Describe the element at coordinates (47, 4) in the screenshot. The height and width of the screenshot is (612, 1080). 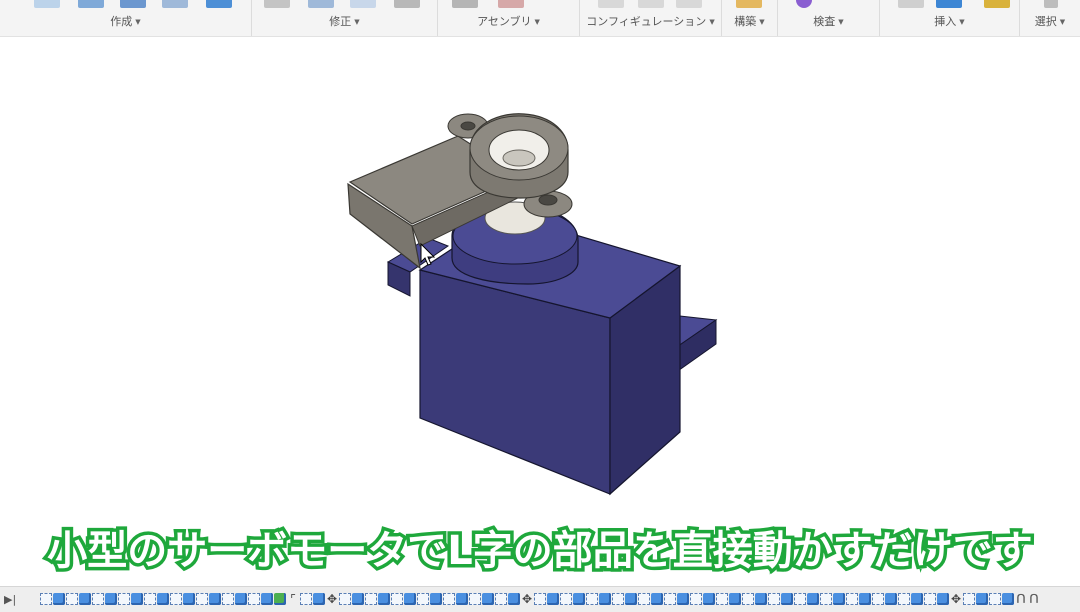
I see `create-sketch-icon` at that location.